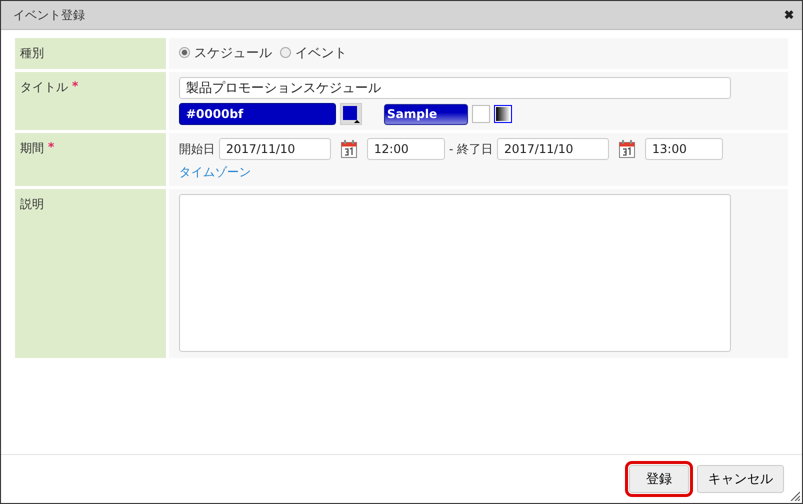 The height and width of the screenshot is (504, 803). What do you see at coordinates (44, 87) in the screenshot?
I see `field-label: タイトル` at bounding box center [44, 87].